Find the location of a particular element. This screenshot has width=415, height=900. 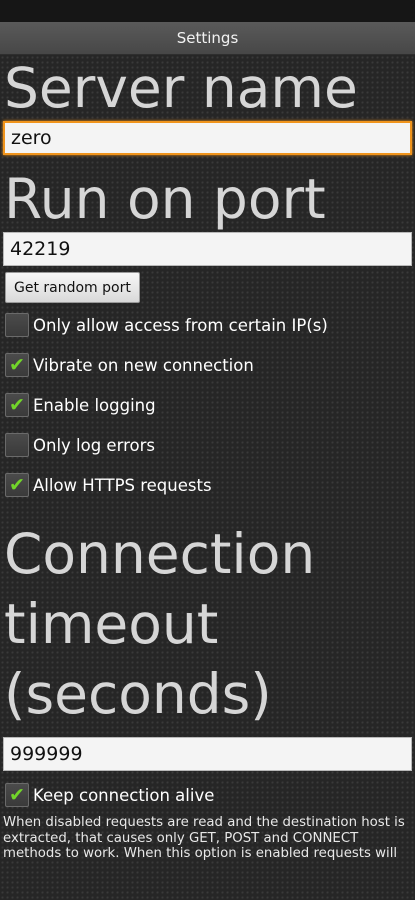

page-title: Settings is located at coordinates (207, 38).